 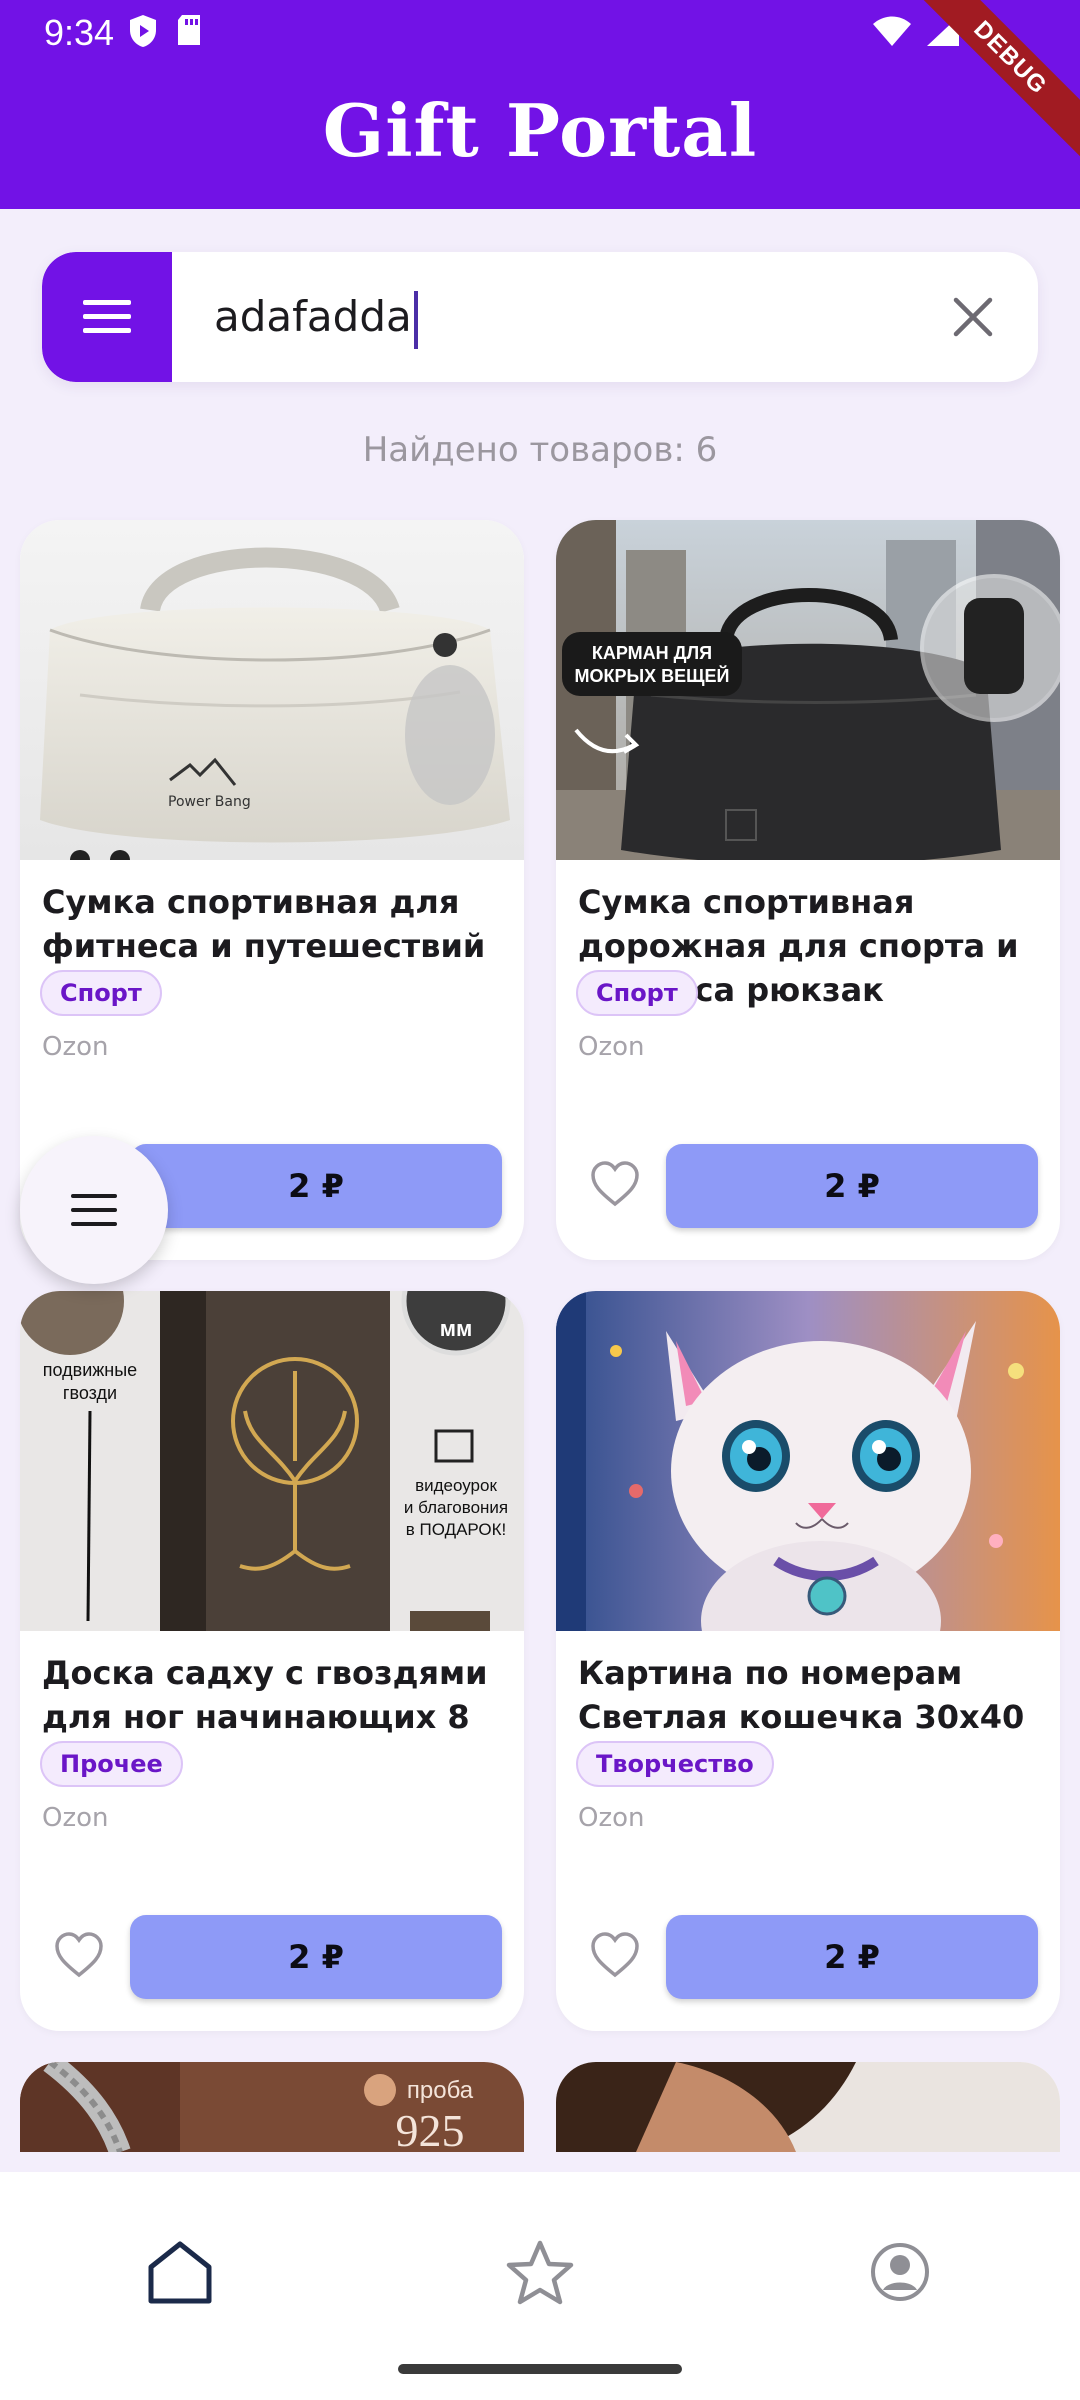 What do you see at coordinates (209, 802) in the screenshot?
I see `brand-mark: Power Bang` at bounding box center [209, 802].